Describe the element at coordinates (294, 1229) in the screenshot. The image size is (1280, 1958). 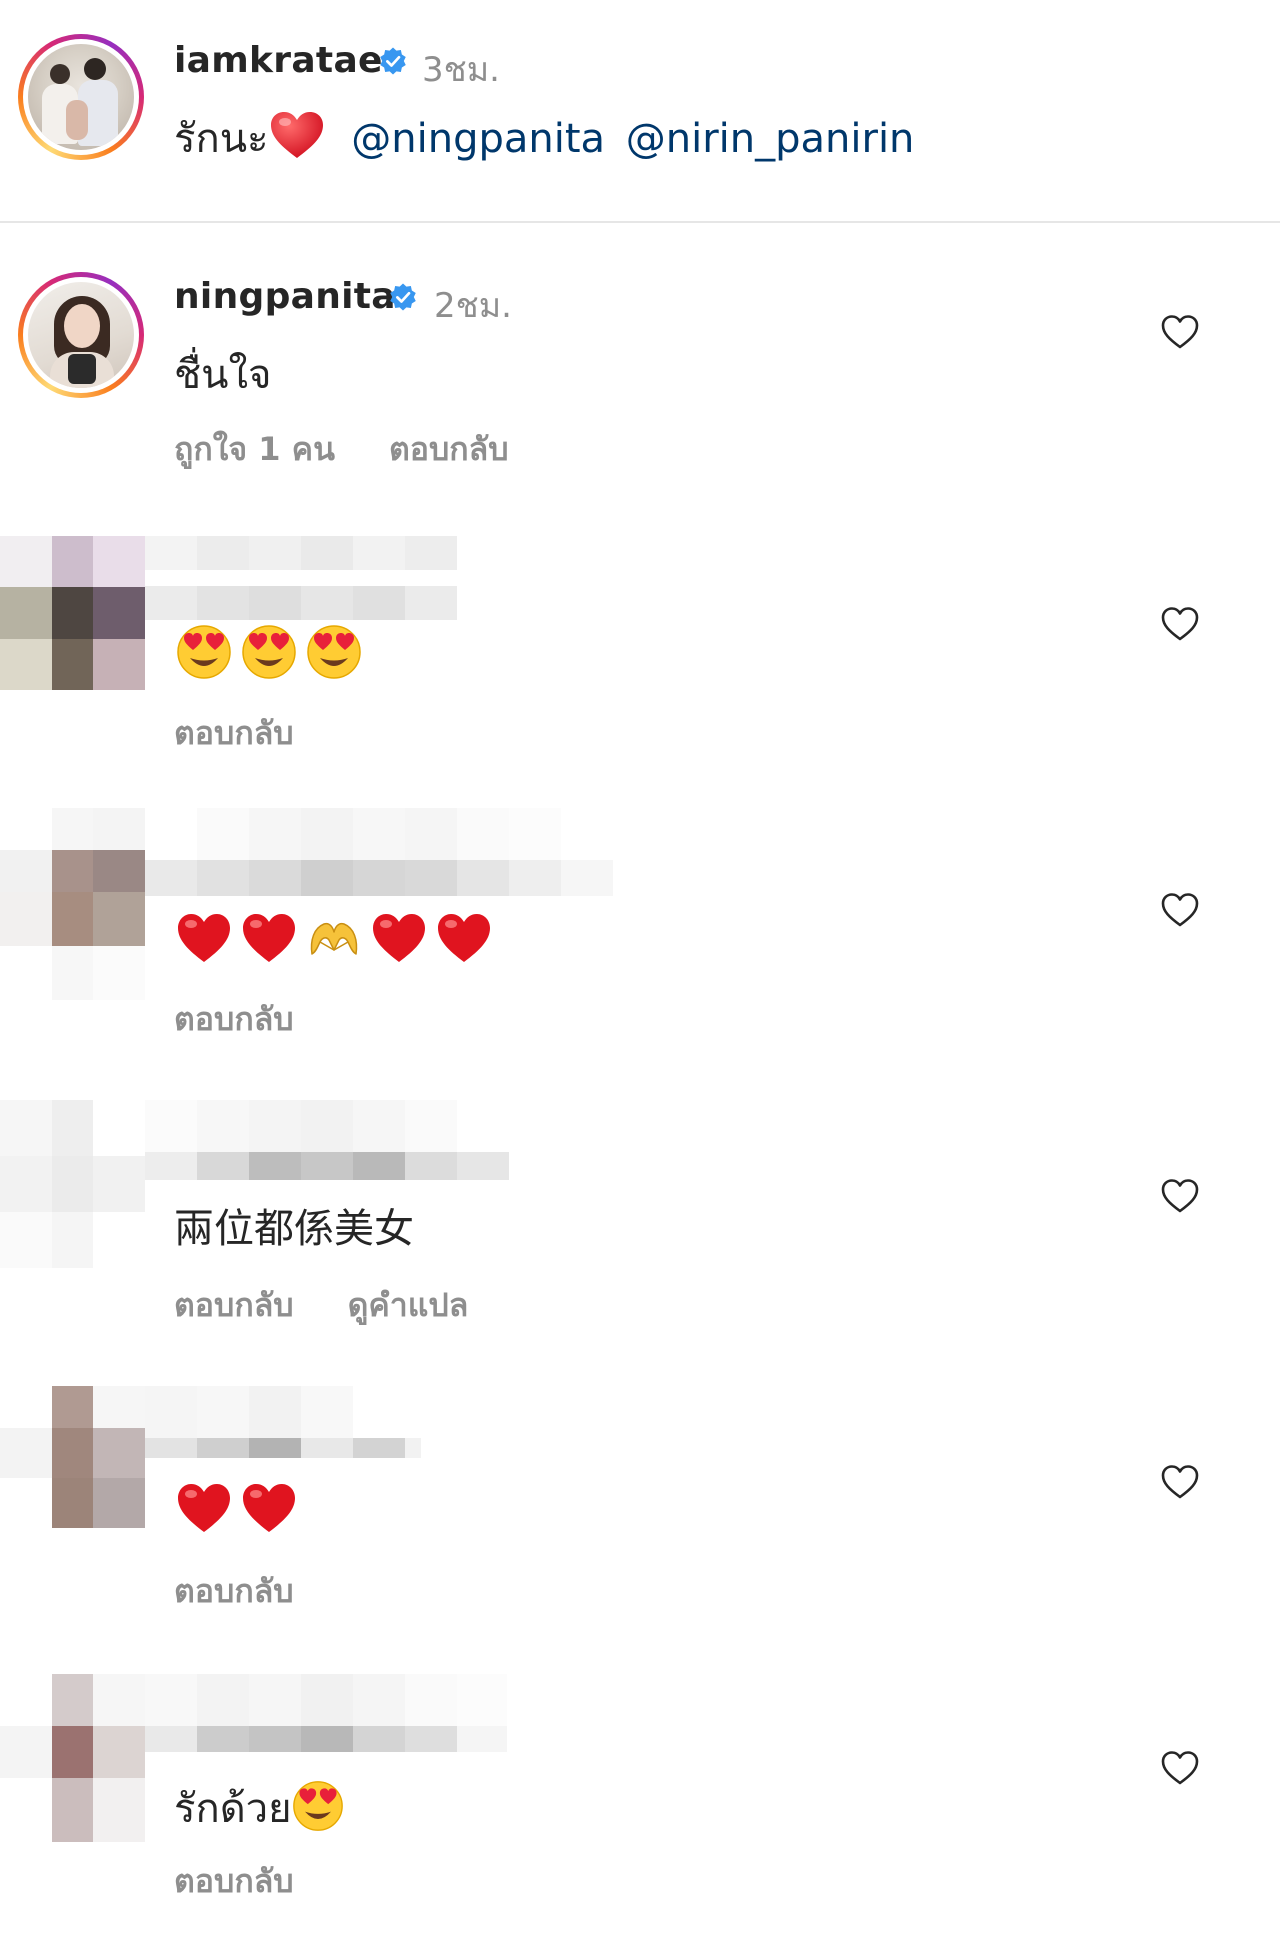
I see `comment-text: 兩位都係美女` at that location.